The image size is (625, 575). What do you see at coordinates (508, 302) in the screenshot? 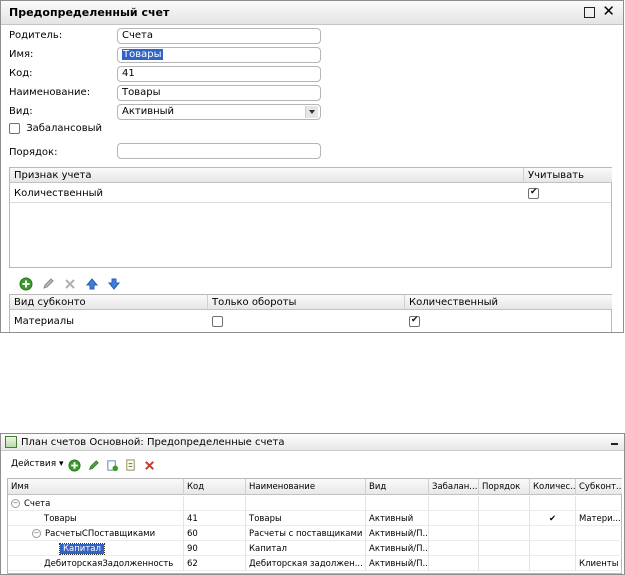
I see `subconto-header-quantitative: Количественный` at bounding box center [508, 302].